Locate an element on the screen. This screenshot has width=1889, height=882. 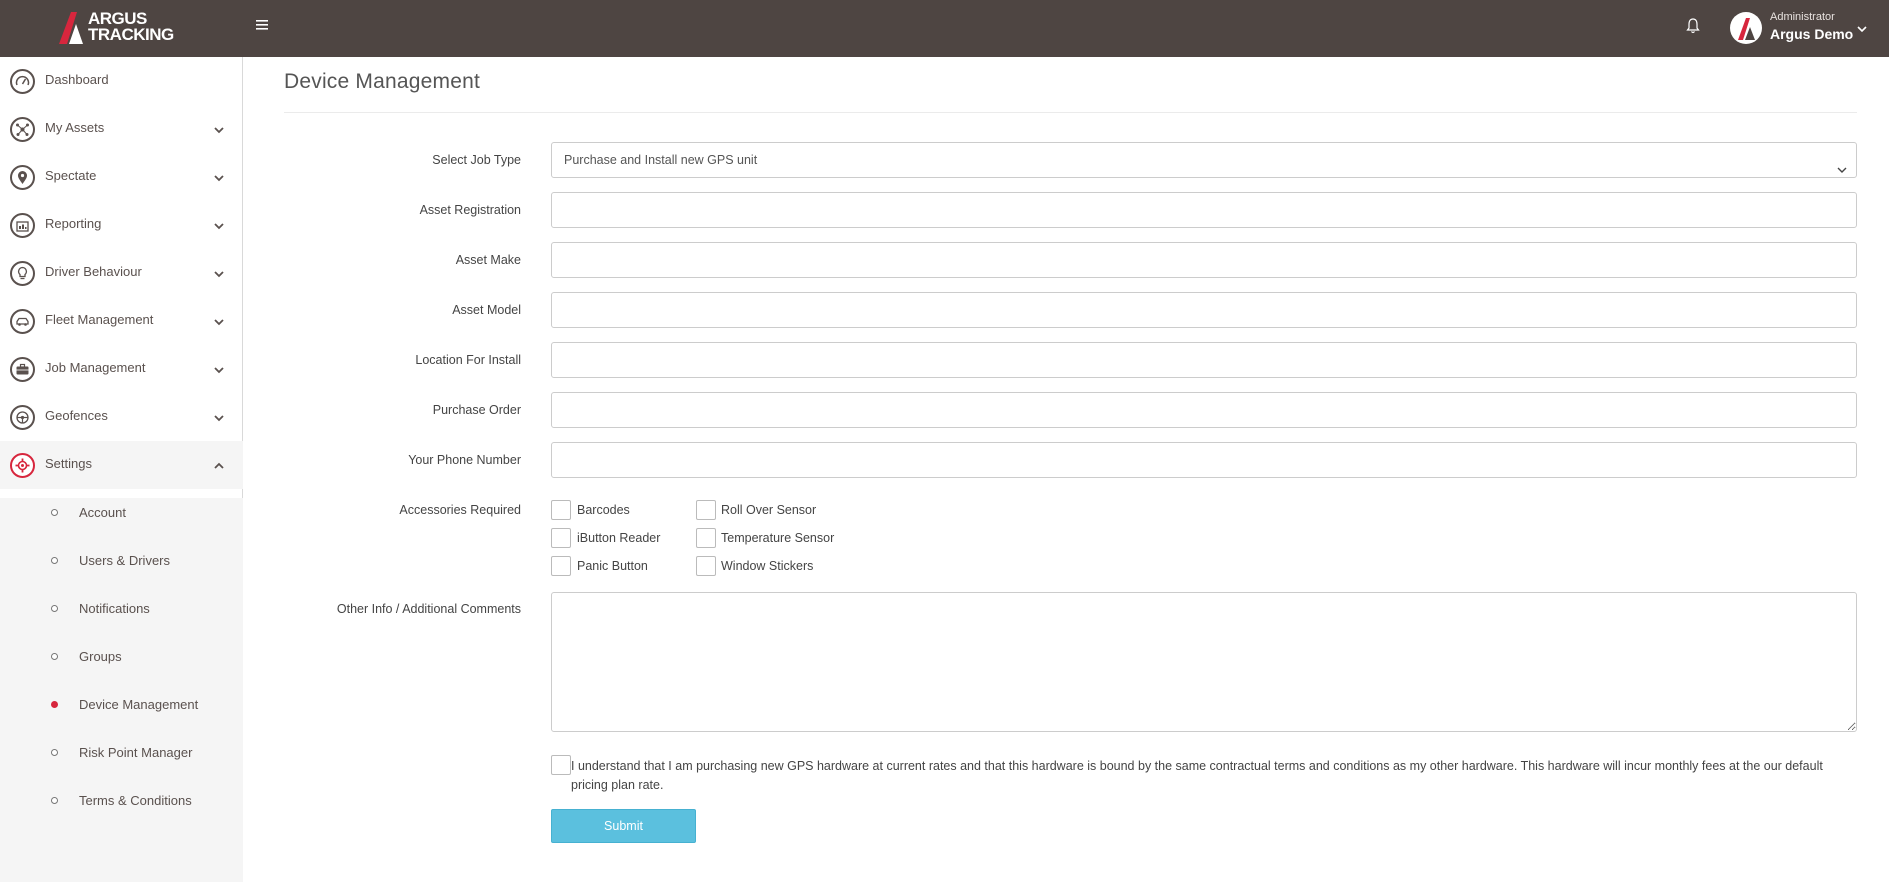
sidebar-item-label: Geofences is located at coordinates (76, 415).